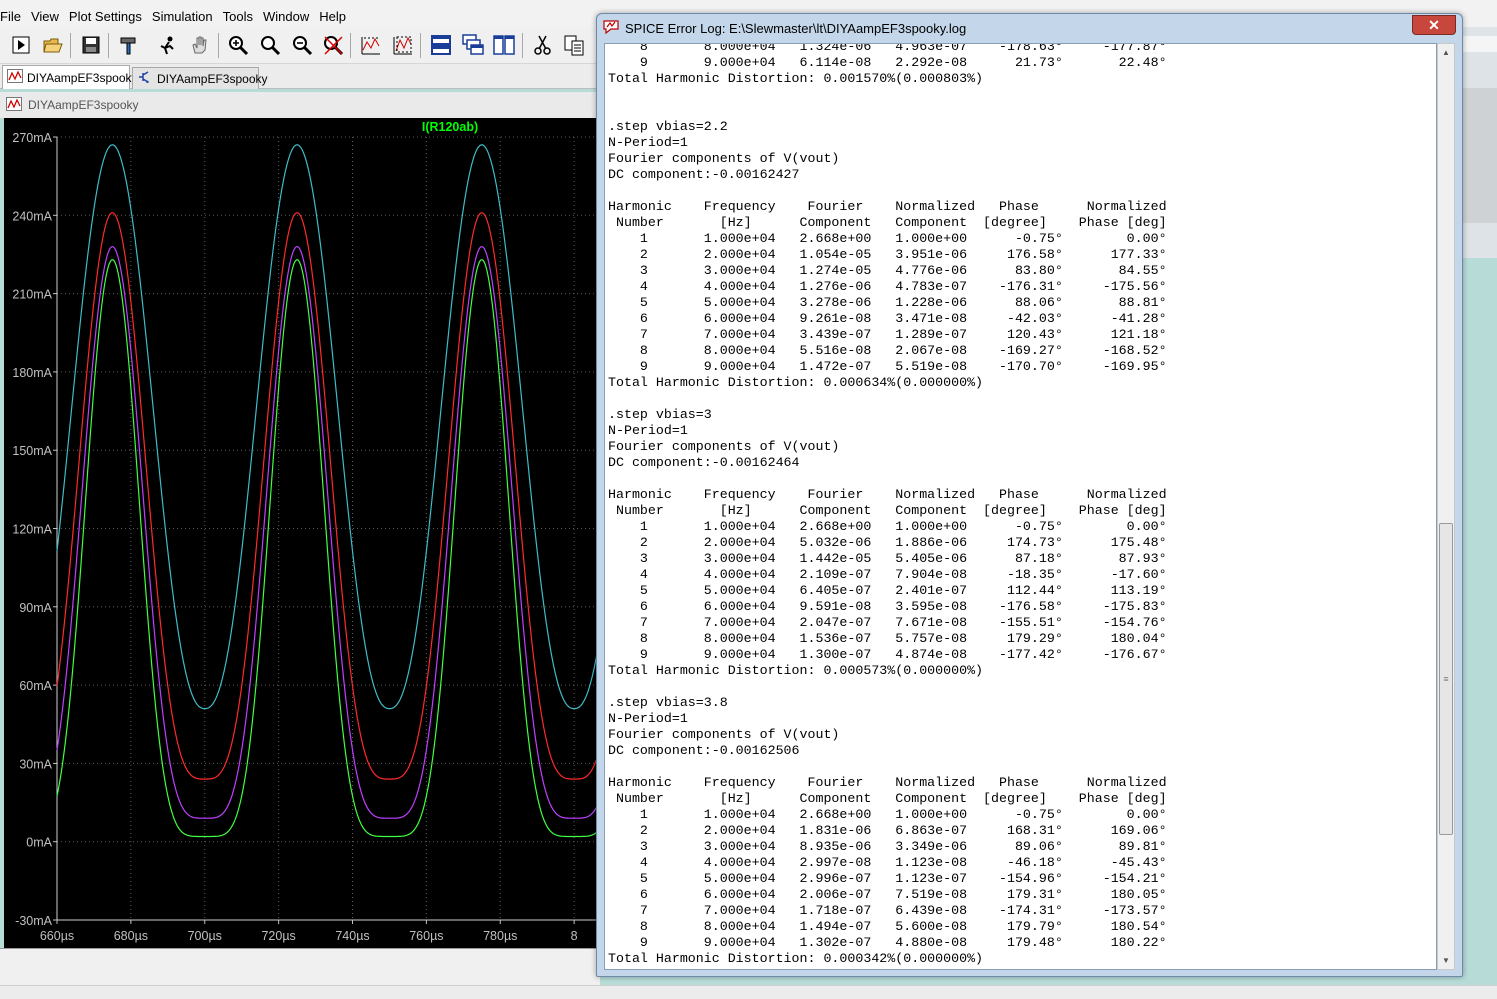 The image size is (1497, 999). I want to click on save-button, so click(91, 45).